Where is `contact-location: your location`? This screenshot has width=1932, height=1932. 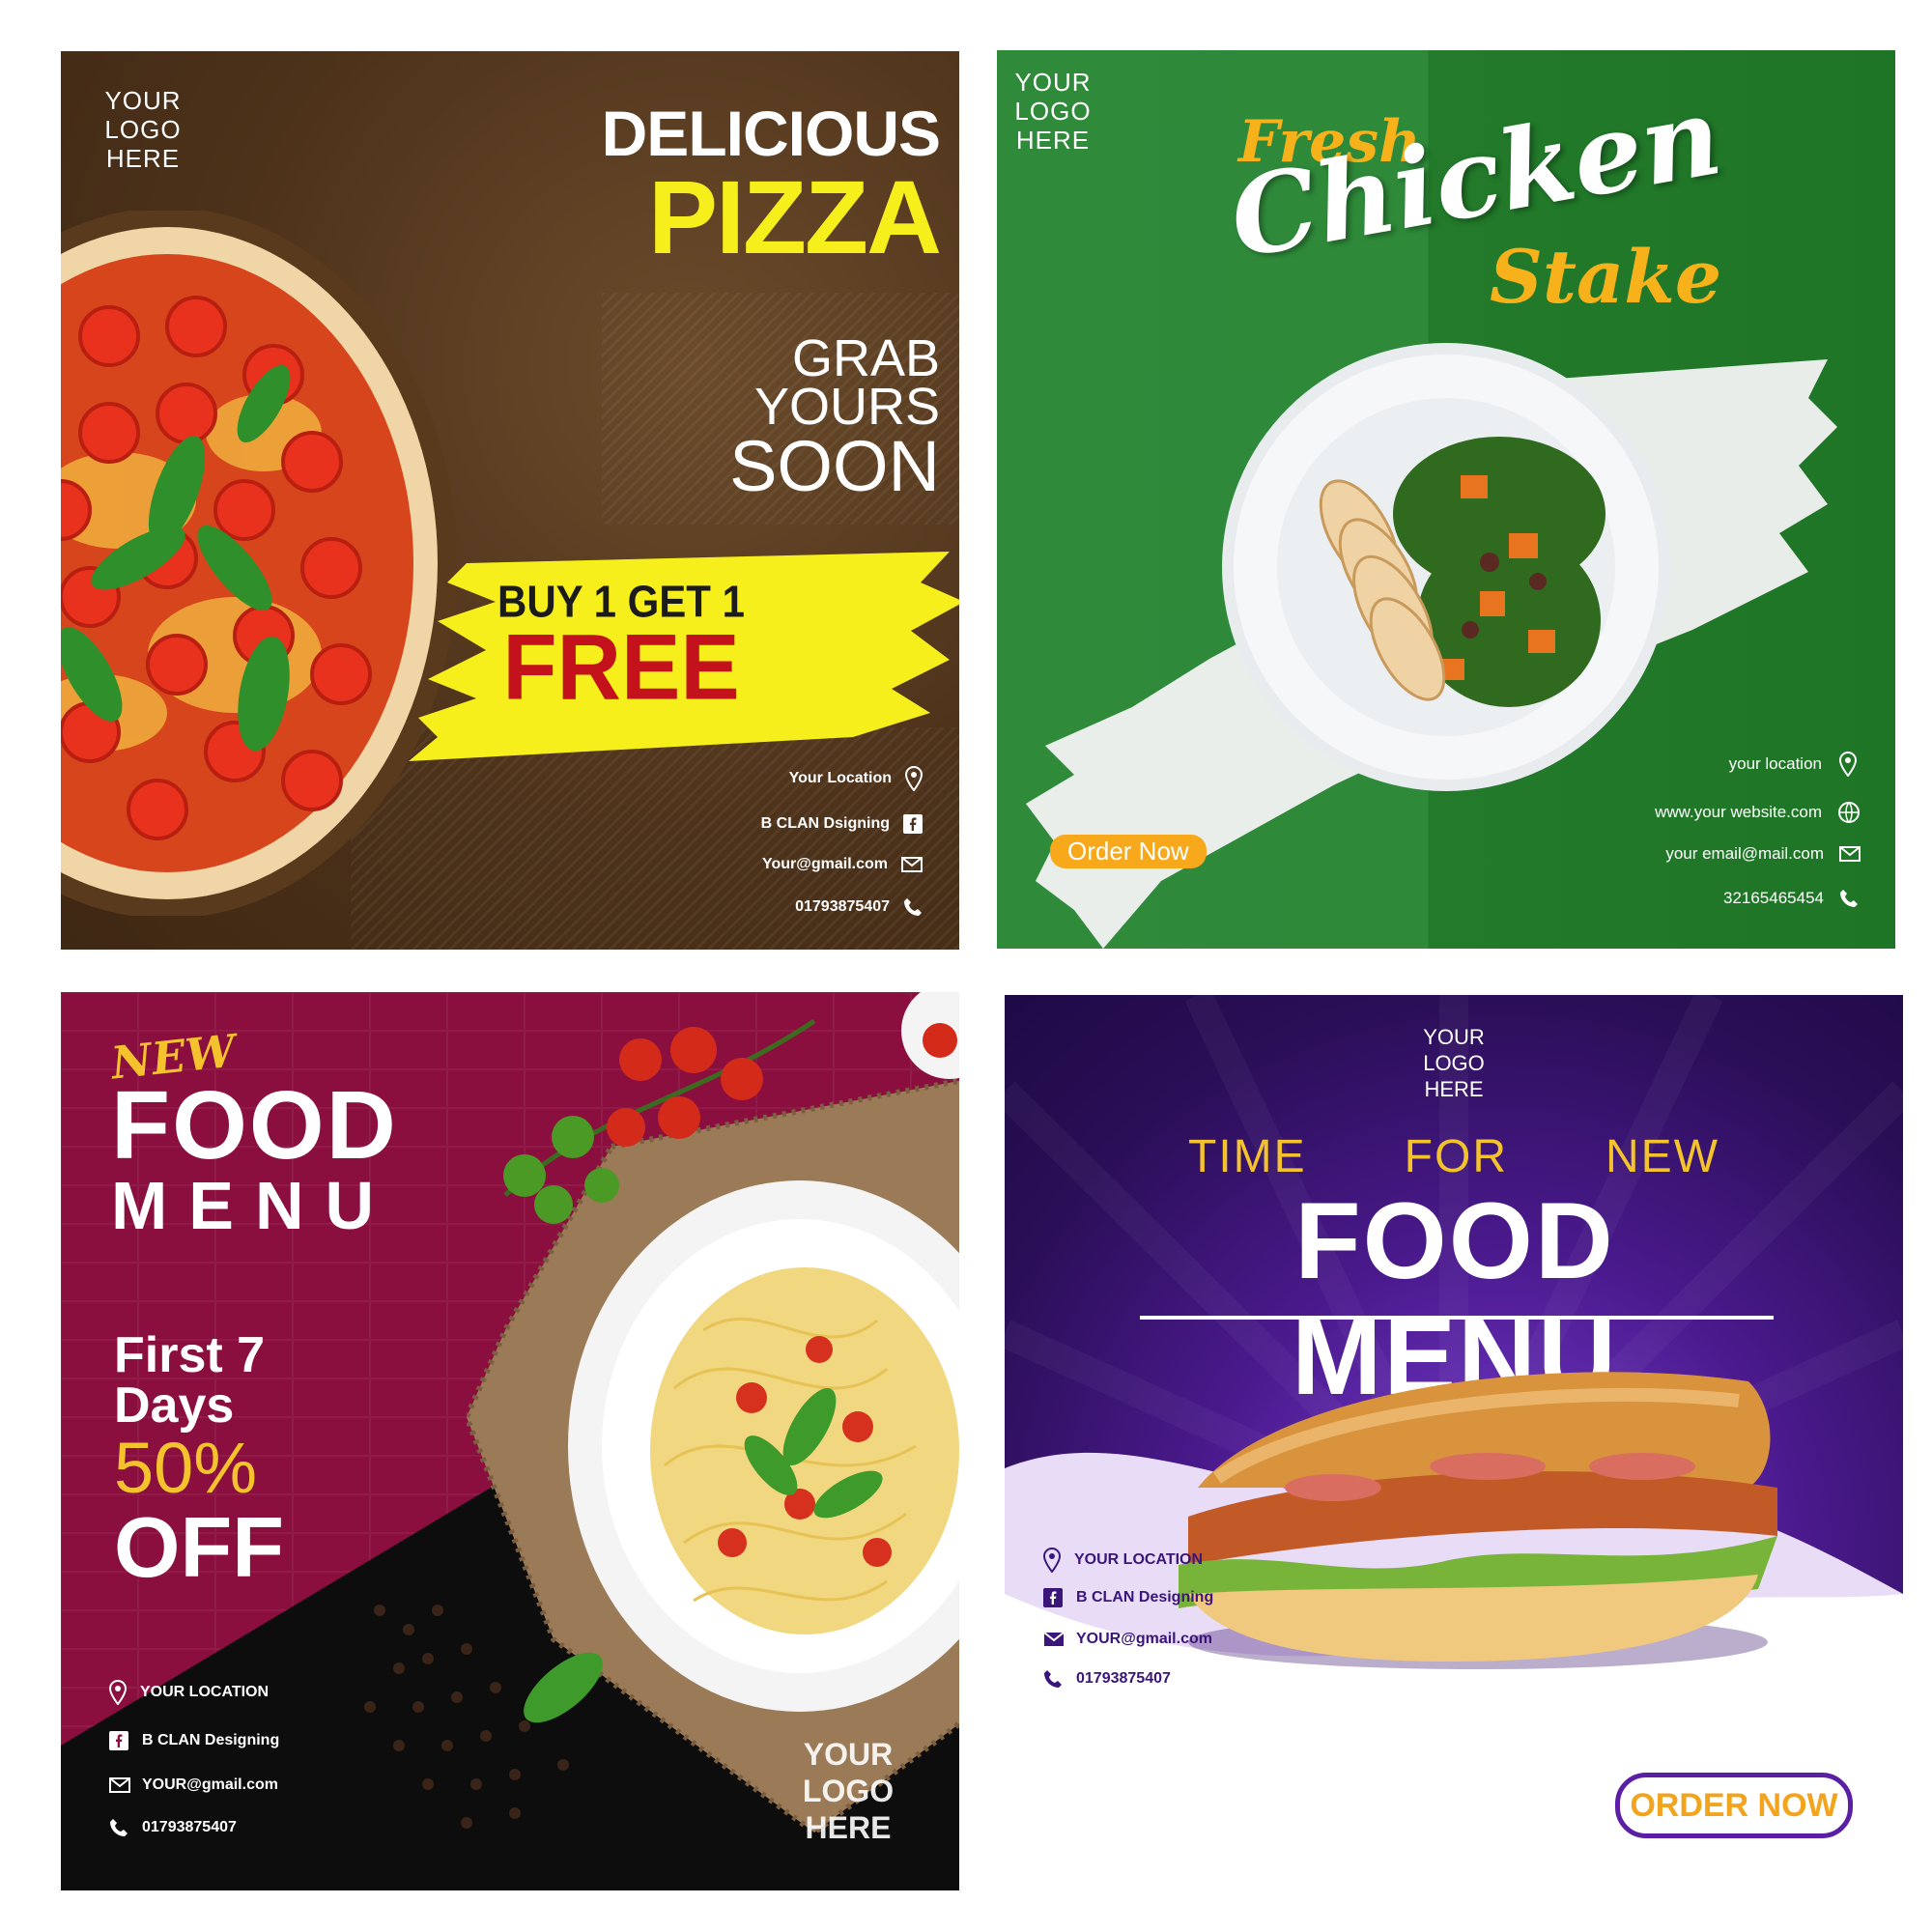 contact-location: your location is located at coordinates (1793, 764).